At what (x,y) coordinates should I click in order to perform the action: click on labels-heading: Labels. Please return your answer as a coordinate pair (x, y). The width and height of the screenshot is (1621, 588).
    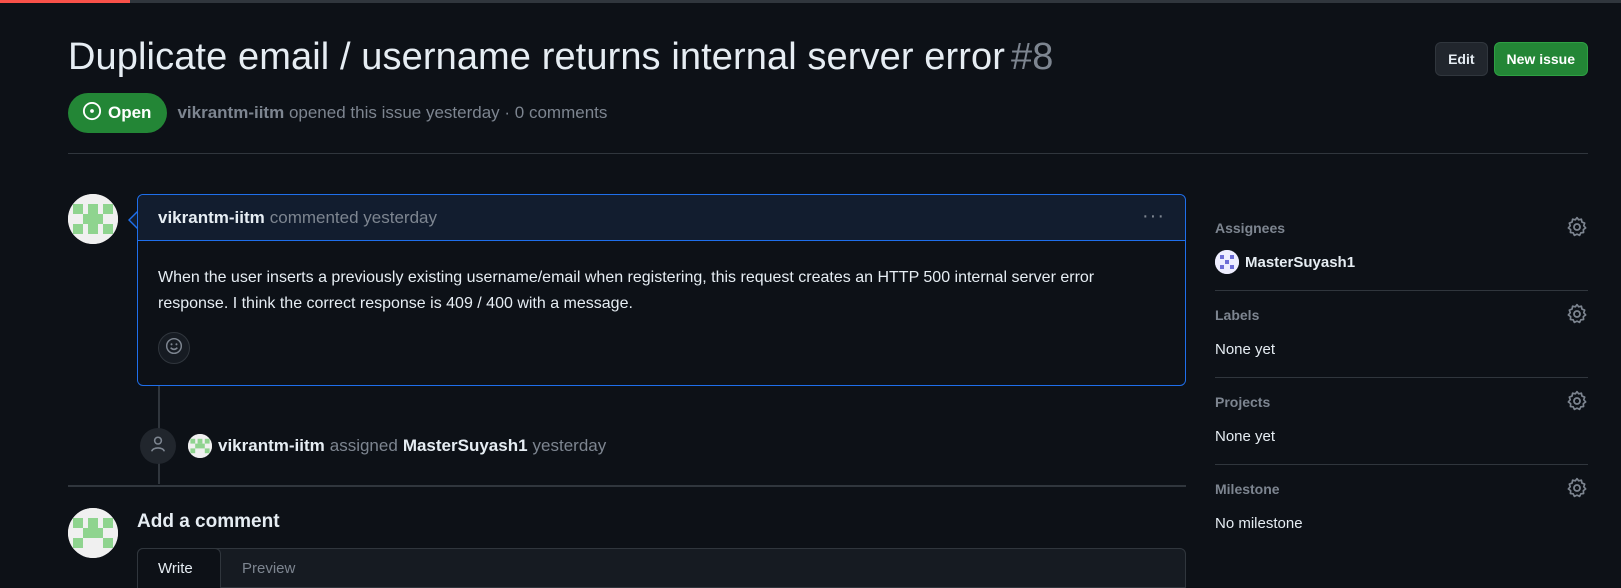
    Looking at the image, I should click on (1237, 315).